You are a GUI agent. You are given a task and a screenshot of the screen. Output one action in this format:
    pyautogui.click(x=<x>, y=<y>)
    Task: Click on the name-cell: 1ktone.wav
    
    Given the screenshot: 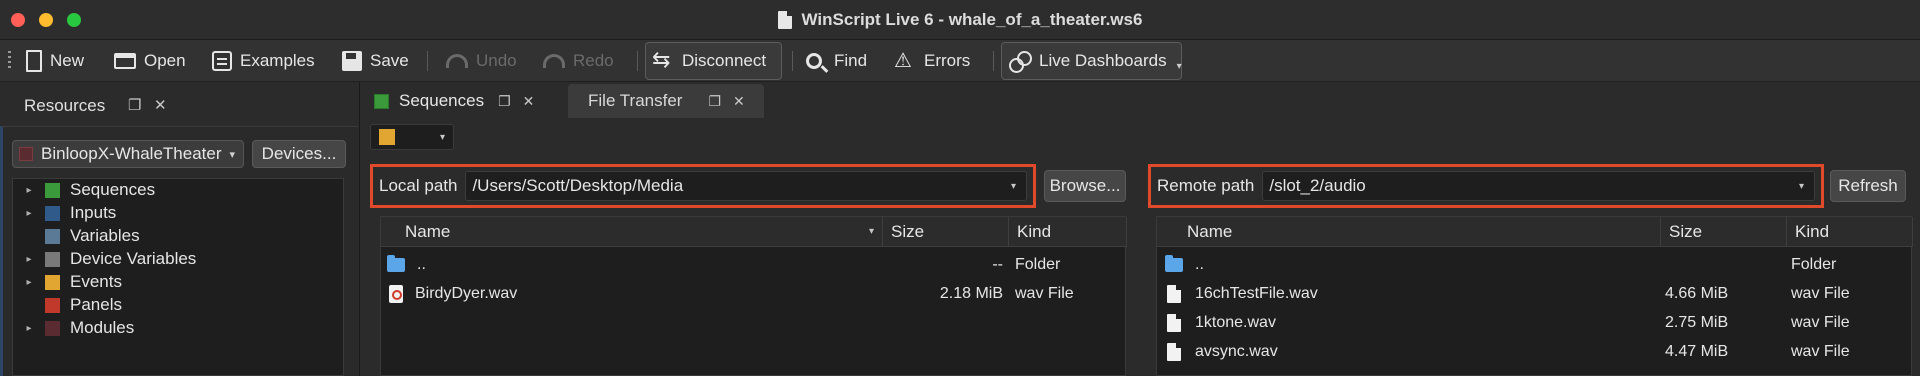 What is the action you would take?
    pyautogui.click(x=1221, y=323)
    